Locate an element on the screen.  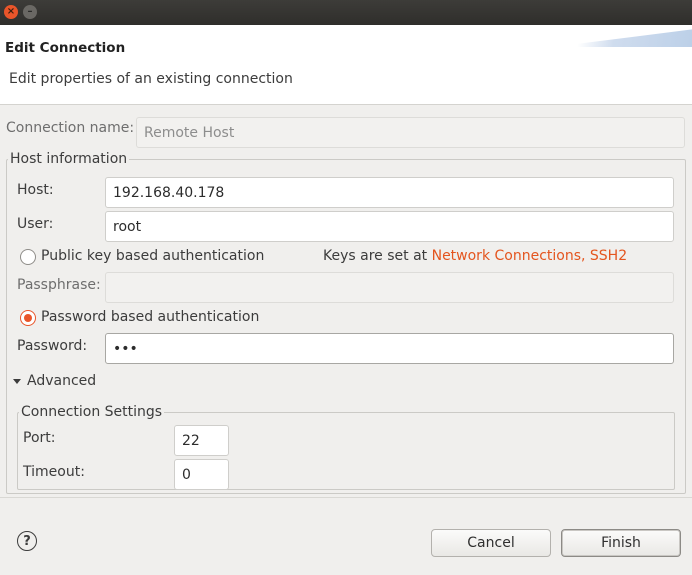
close-icon: × is located at coordinates (11, 11).